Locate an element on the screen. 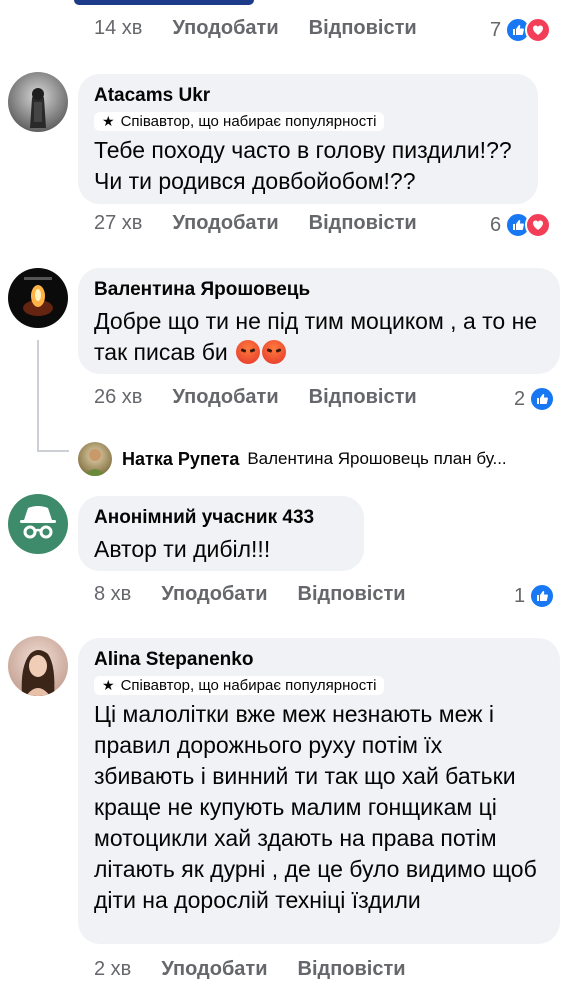  reaction-summary: 7 is located at coordinates (521, 30).